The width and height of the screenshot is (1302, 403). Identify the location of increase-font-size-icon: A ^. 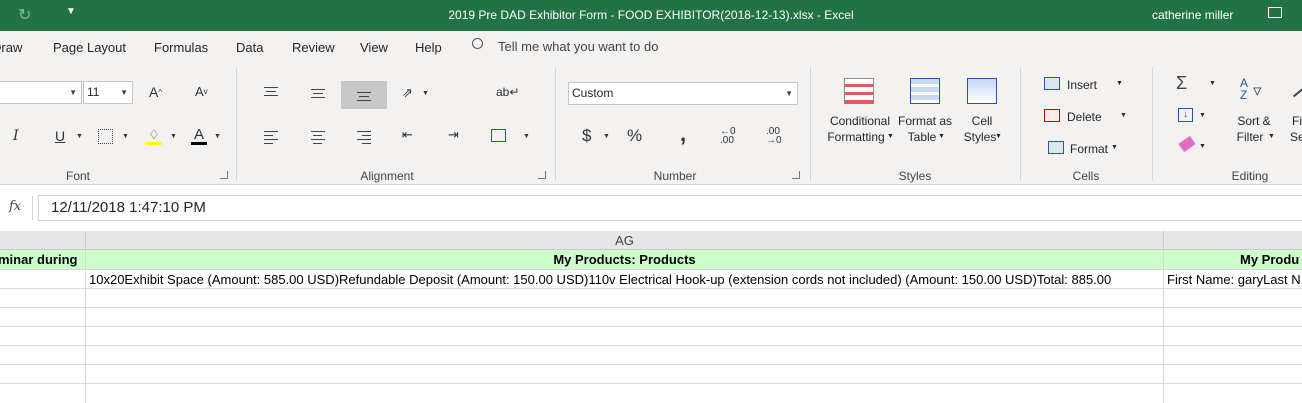
(155, 92).